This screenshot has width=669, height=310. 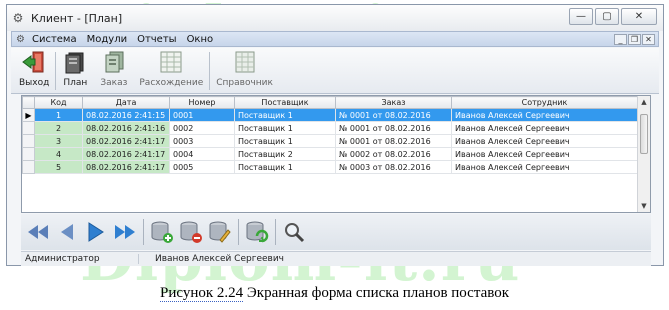 What do you see at coordinates (620, 39) in the screenshot?
I see `mdi-minimize-button: _` at bounding box center [620, 39].